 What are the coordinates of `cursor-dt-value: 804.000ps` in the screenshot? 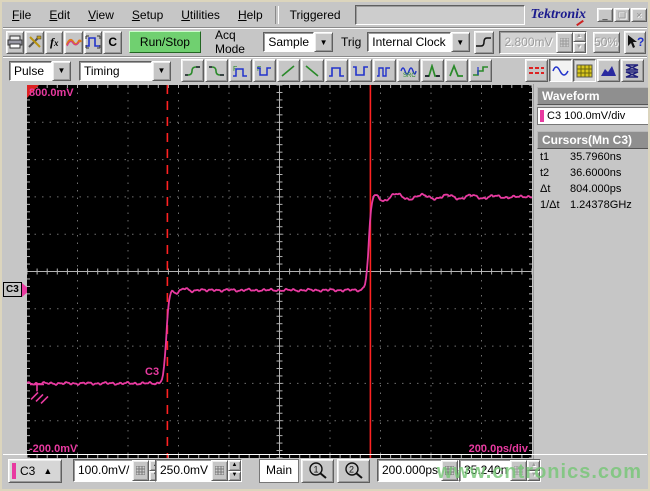 It's located at (596, 189).